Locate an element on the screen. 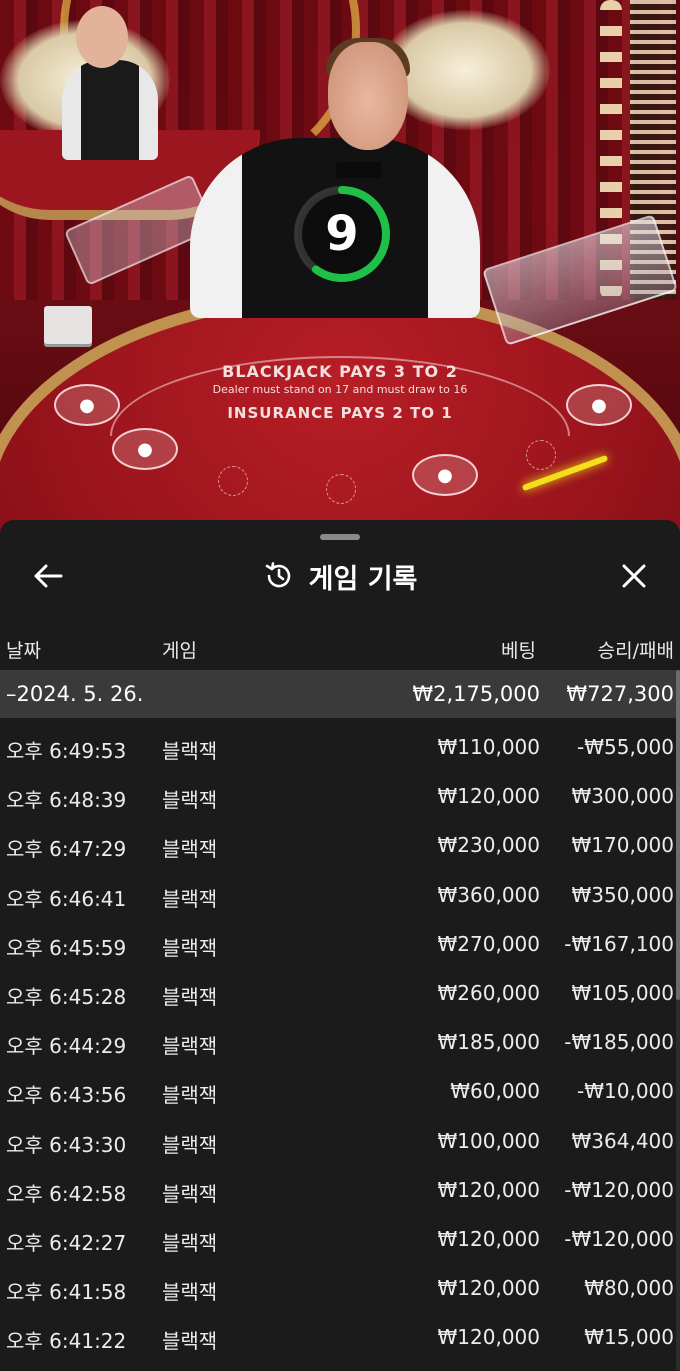  row-result: -₩55,000 is located at coordinates (625, 747).